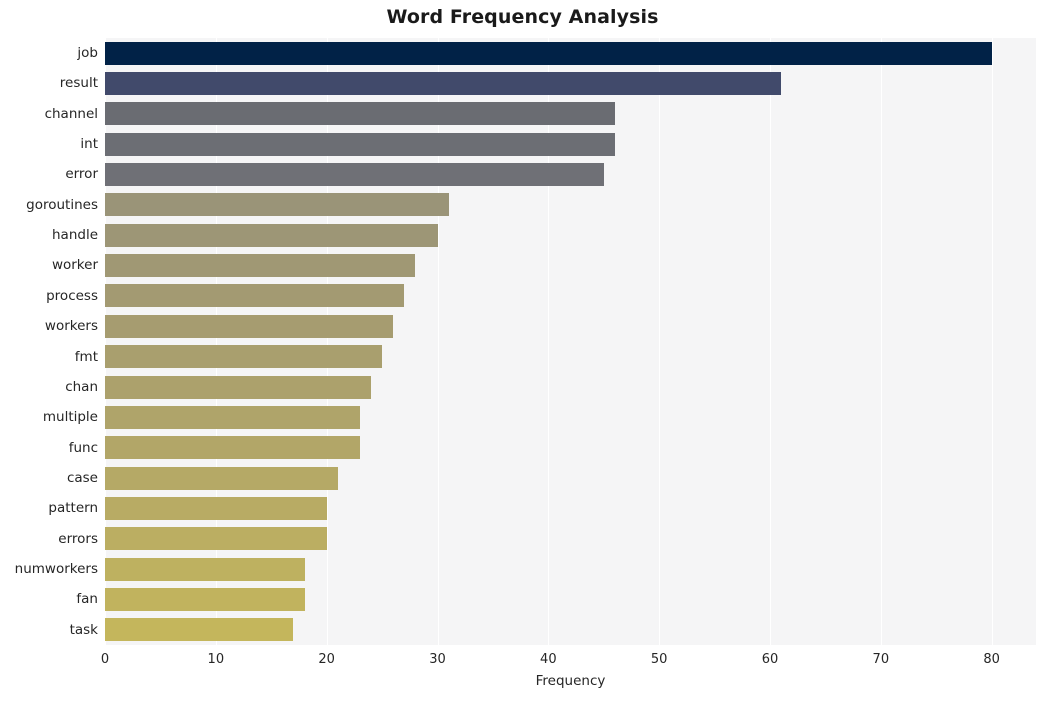  Describe the element at coordinates (70, 417) in the screenshot. I see `y-tick-label-multiple: multiple` at that location.